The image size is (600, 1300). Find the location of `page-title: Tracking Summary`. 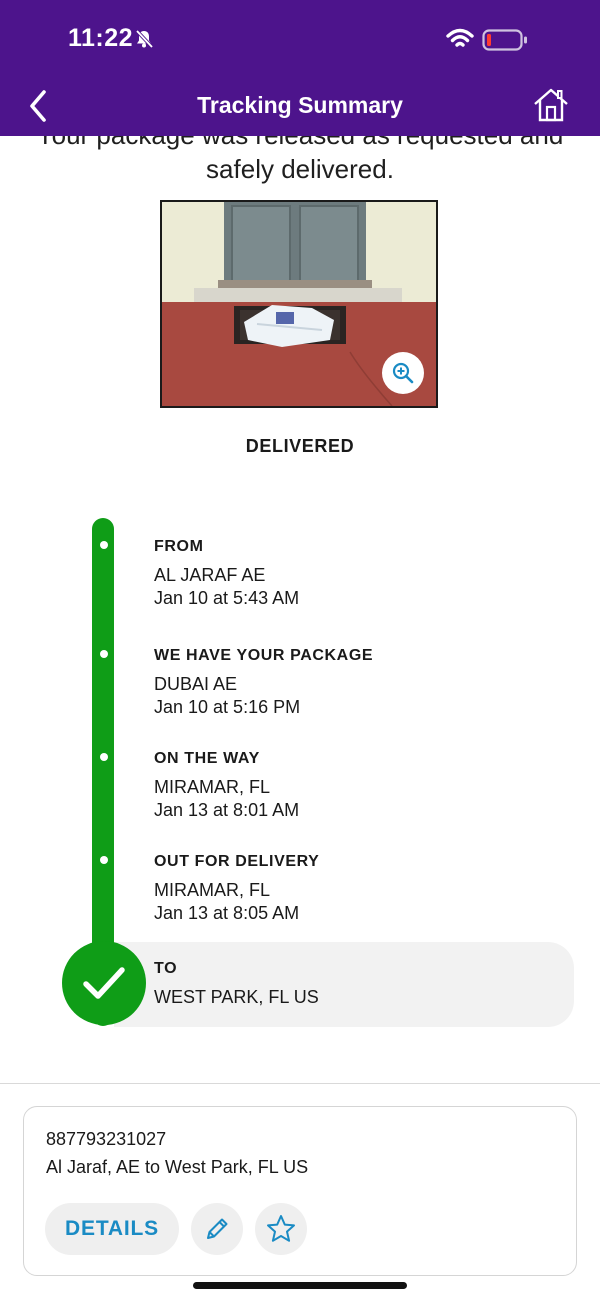

page-title: Tracking Summary is located at coordinates (300, 105).